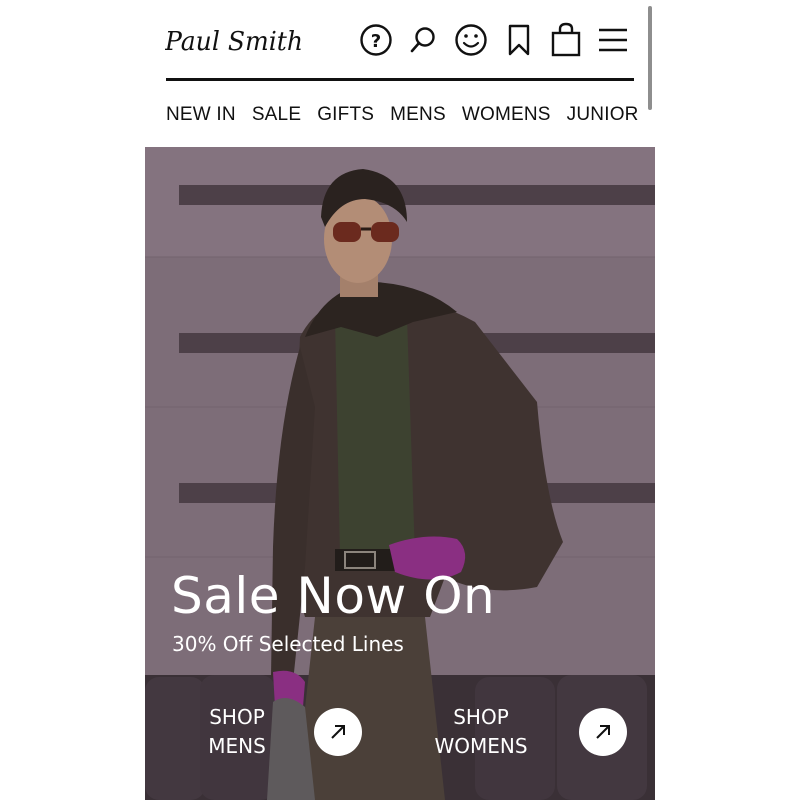 This screenshot has height=800, width=800. Describe the element at coordinates (506, 116) in the screenshot. I see `nav-item-womens: WOMENS` at that location.